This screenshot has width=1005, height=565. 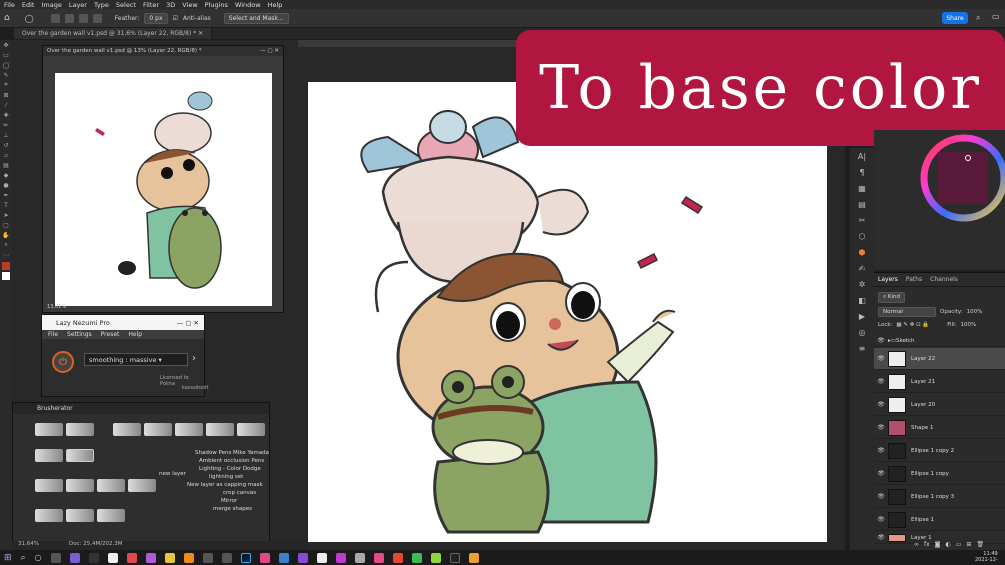 I want to click on quick-select-tool-icon: ✎, so click(x=6, y=75).